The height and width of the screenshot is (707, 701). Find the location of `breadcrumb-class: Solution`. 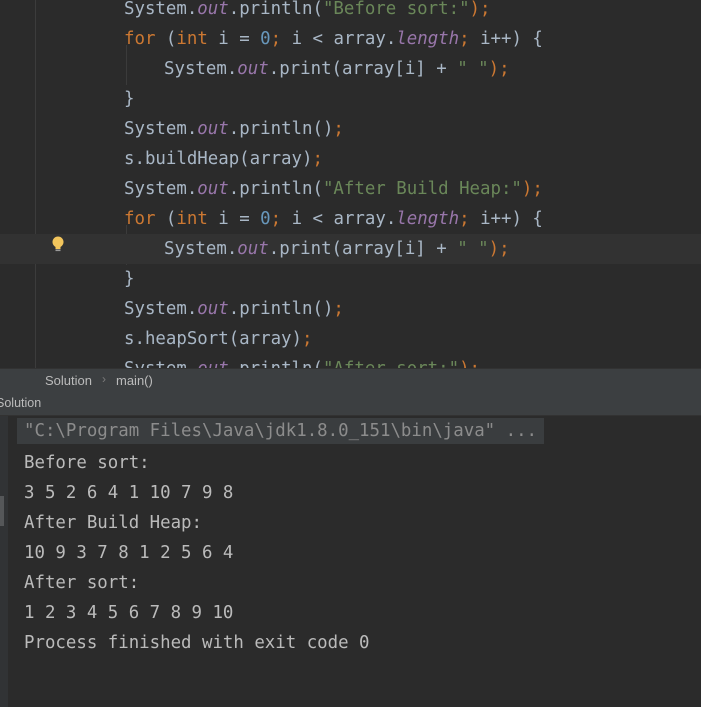

breadcrumb-class: Solution is located at coordinates (68, 380).